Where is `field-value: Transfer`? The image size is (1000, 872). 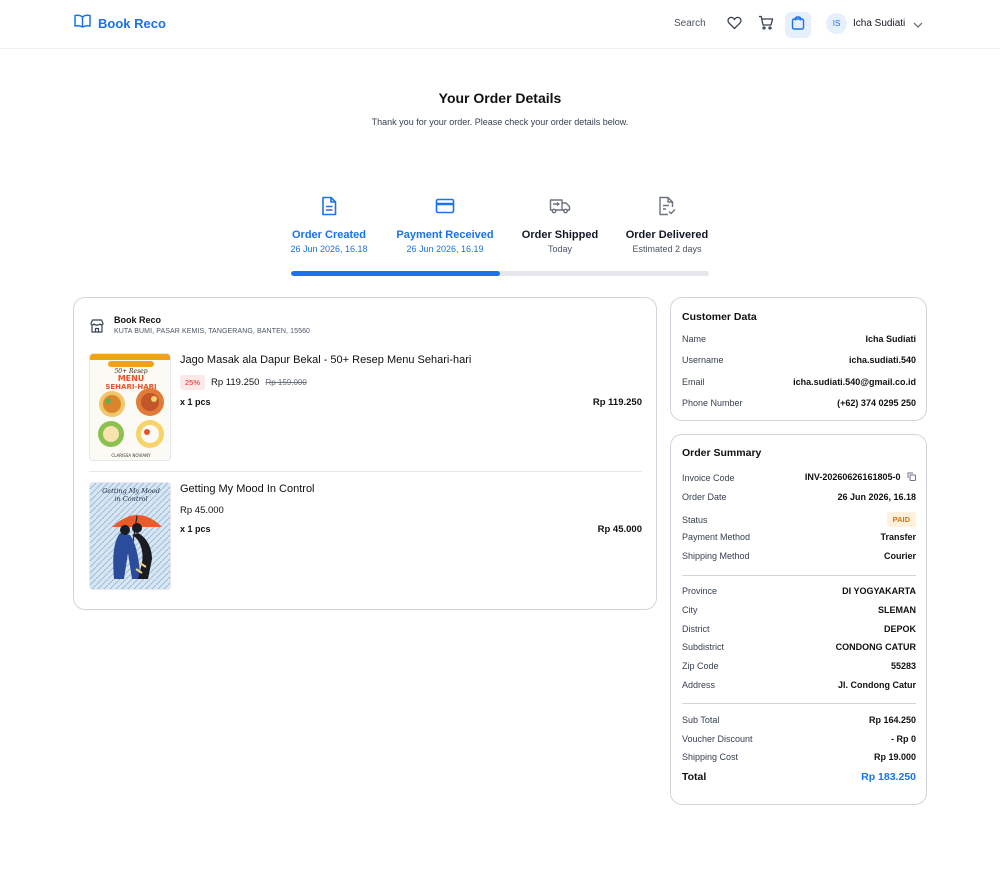
field-value: Transfer is located at coordinates (898, 537).